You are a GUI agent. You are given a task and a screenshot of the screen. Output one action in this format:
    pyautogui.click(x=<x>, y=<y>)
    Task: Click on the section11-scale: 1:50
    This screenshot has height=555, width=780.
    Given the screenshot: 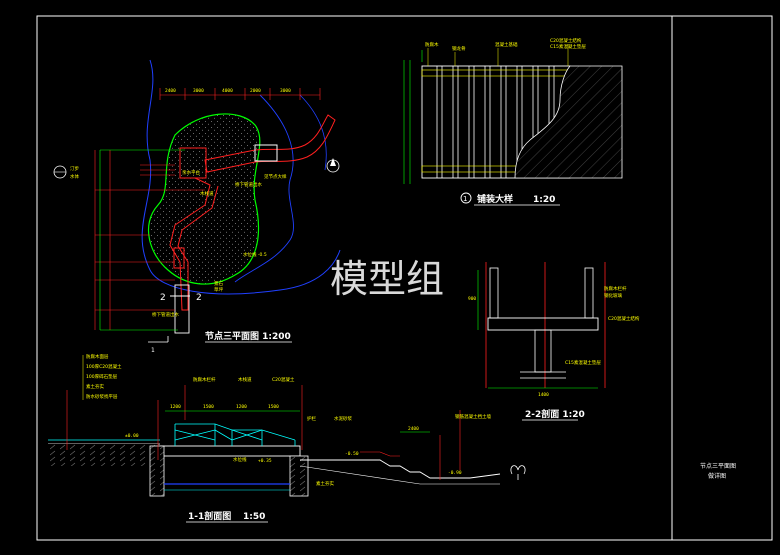 What is the action you would take?
    pyautogui.click(x=254, y=517)
    